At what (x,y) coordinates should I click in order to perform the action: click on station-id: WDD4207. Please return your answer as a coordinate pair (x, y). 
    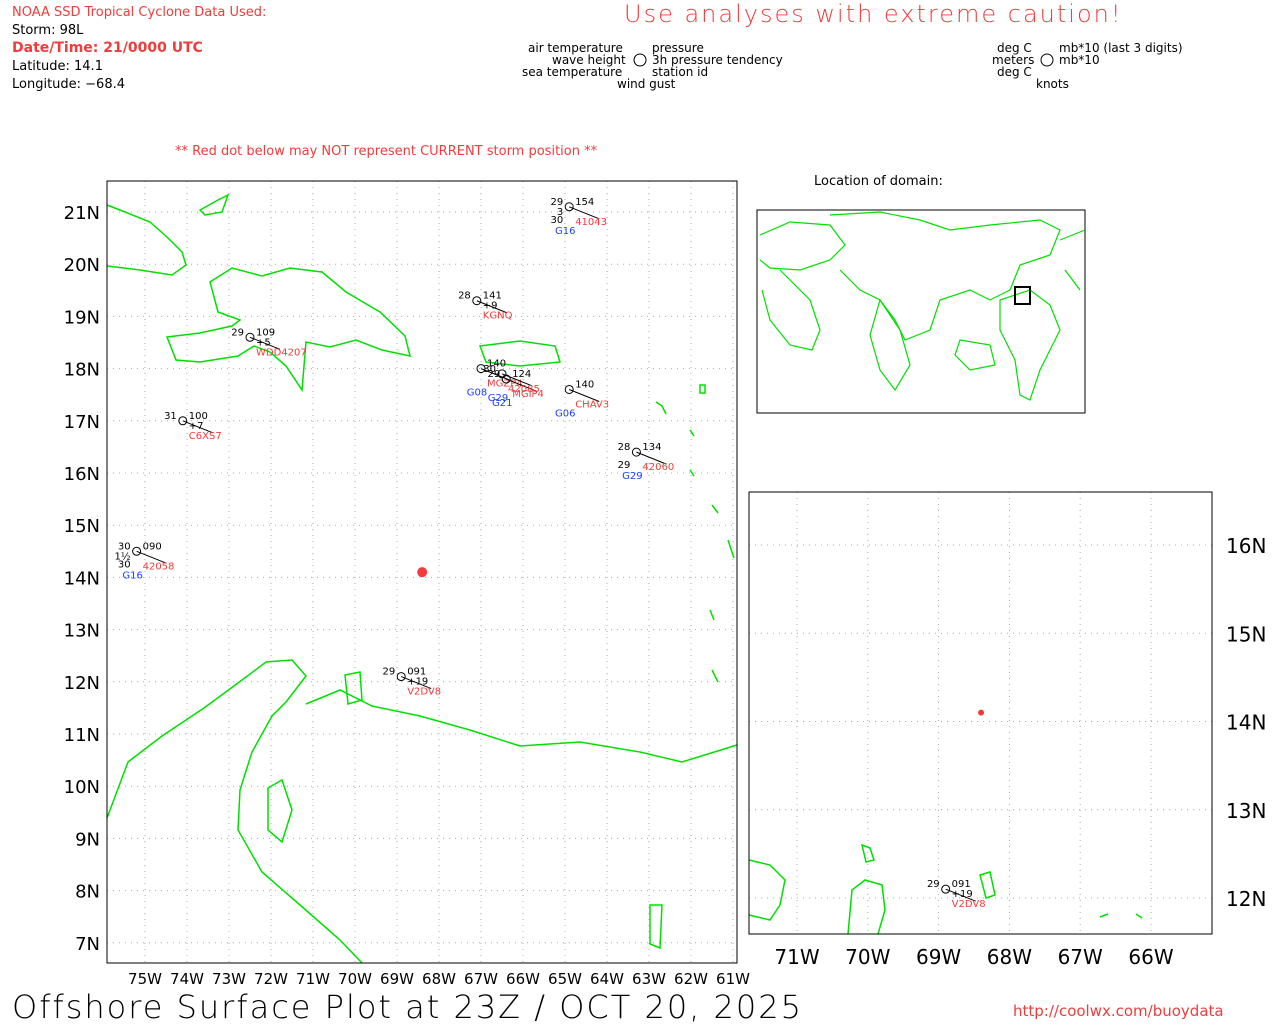
    Looking at the image, I should click on (281, 352).